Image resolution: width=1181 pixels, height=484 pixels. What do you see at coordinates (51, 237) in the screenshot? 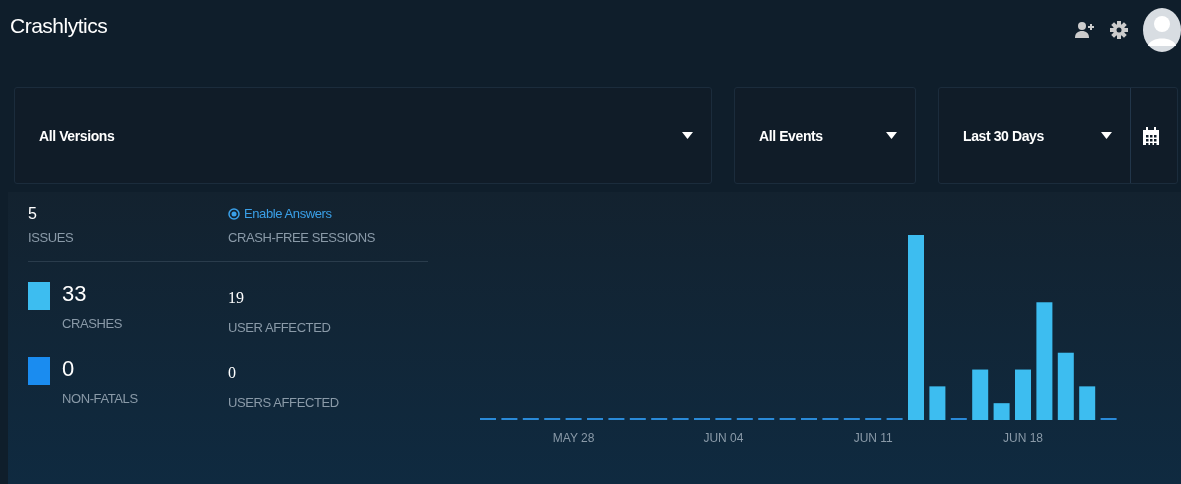
I see `issues-label: ISSUES` at bounding box center [51, 237].